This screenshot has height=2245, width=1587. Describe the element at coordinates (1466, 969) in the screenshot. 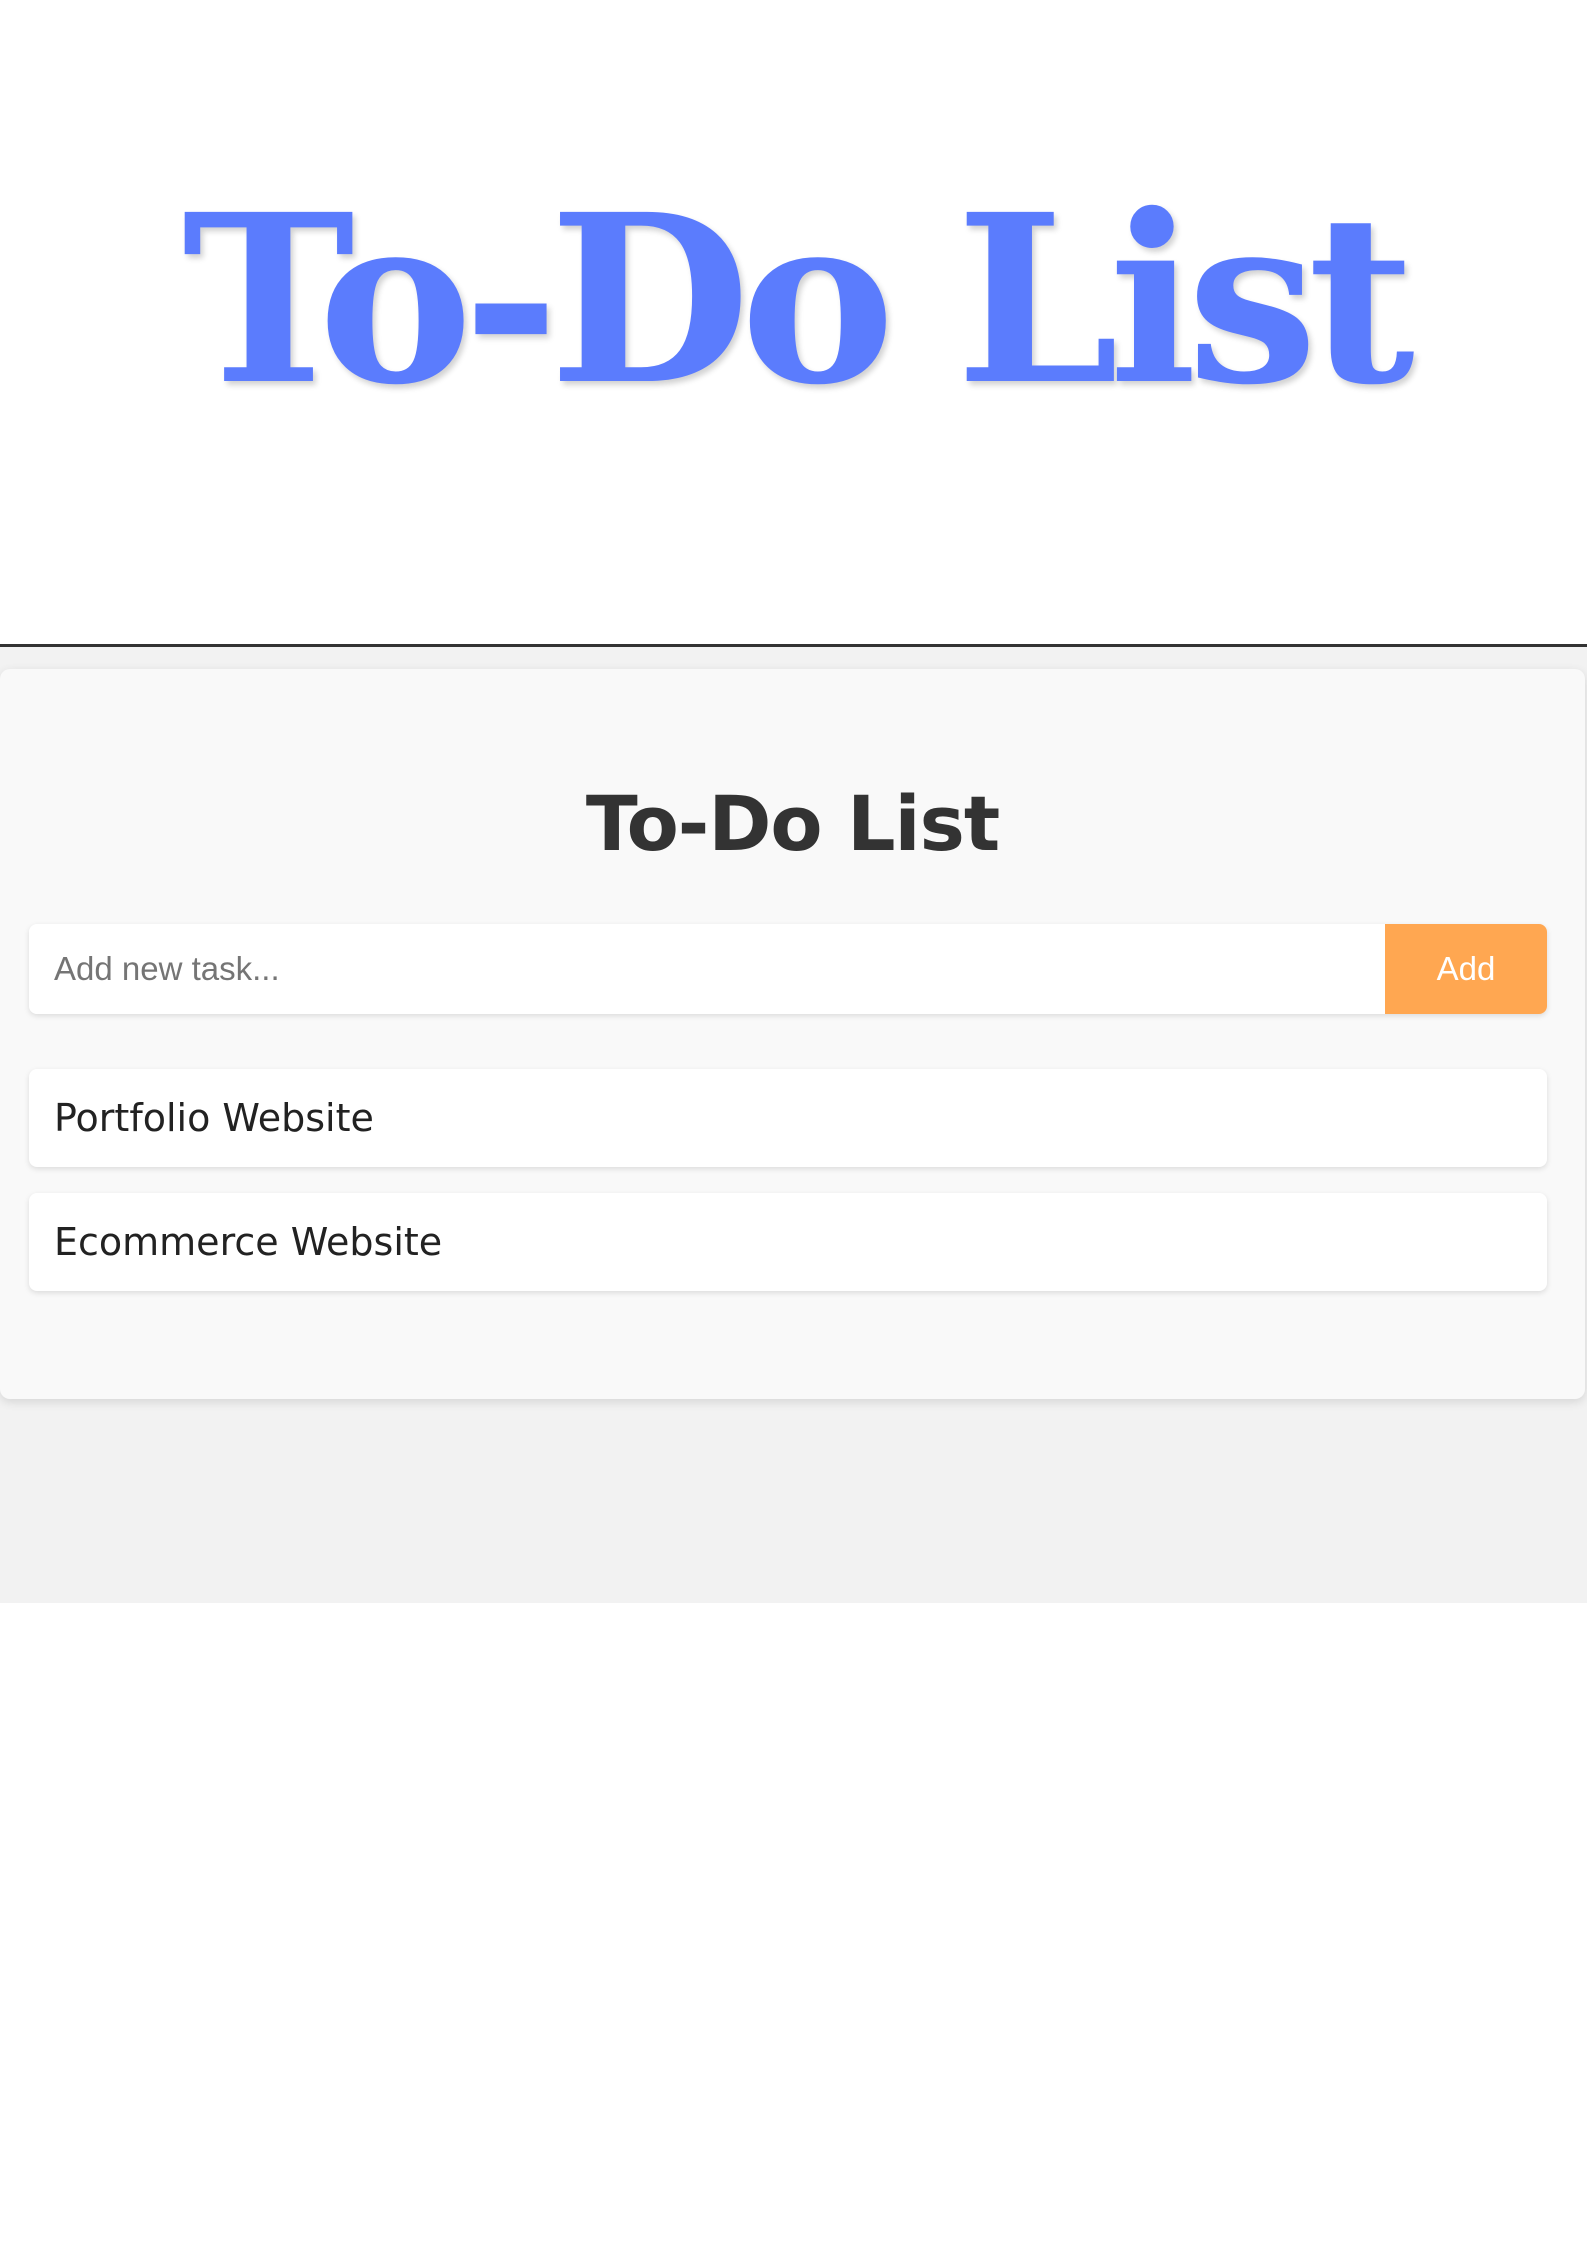

I see `add-task-button: Add` at that location.